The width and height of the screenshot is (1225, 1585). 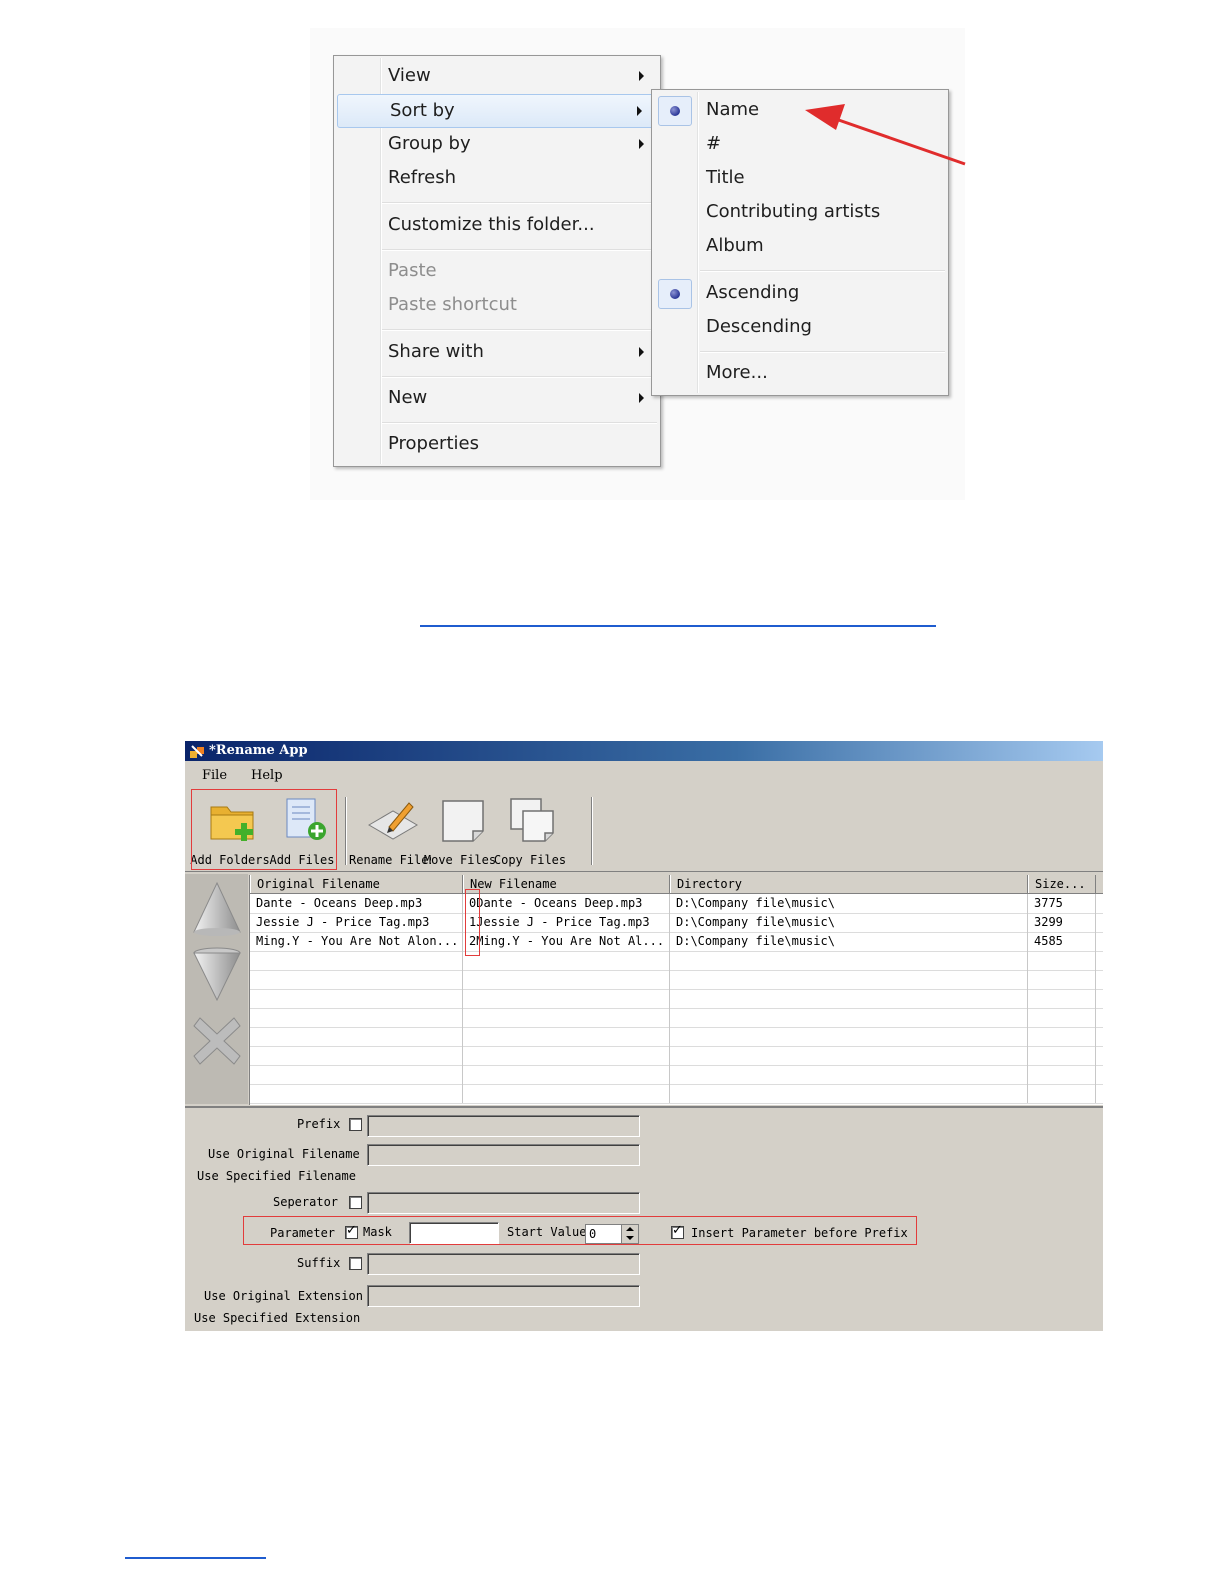 I want to click on footnote-divider-line, so click(x=195, y=1558).